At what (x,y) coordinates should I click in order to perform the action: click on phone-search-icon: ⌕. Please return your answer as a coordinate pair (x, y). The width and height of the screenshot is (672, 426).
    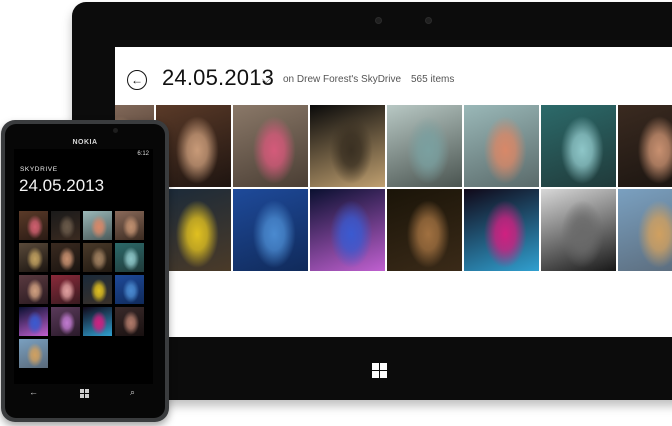
    Looking at the image, I should click on (132, 392).